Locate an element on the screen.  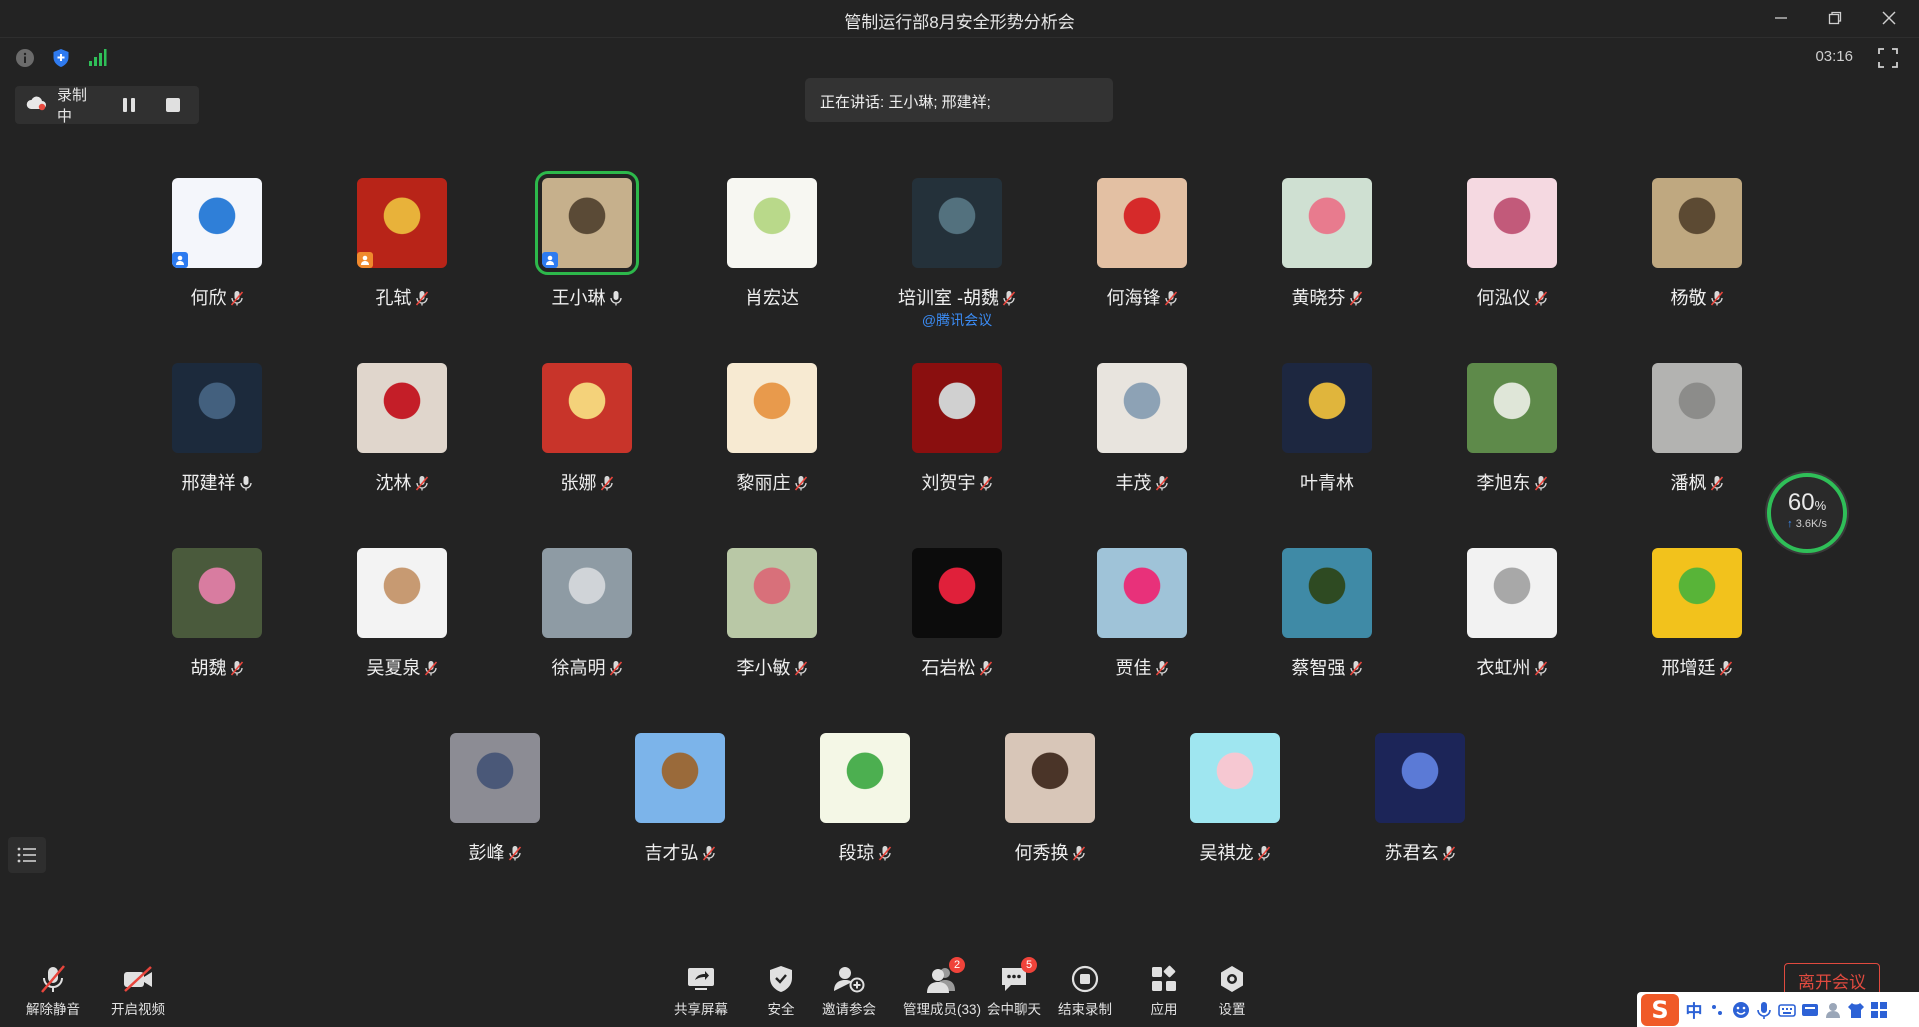
participant-tile: 李旭东 is located at coordinates (1512, 443).